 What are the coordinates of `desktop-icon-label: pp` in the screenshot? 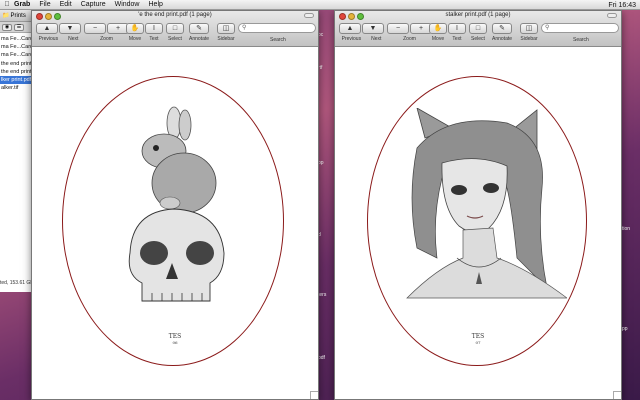 It's located at (625, 329).